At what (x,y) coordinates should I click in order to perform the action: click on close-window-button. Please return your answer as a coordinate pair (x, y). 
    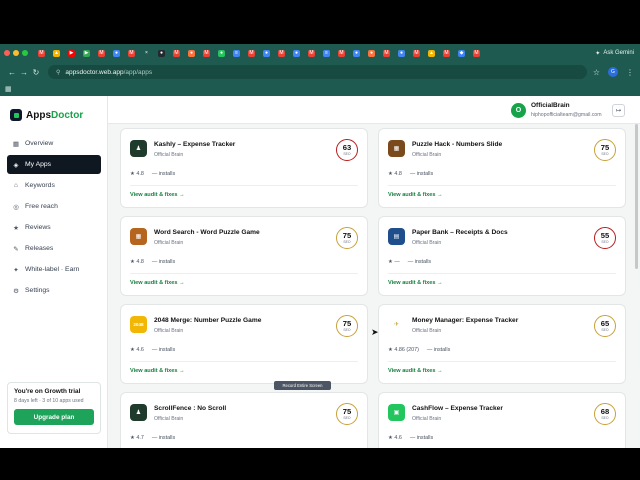
    Looking at the image, I should click on (7, 53).